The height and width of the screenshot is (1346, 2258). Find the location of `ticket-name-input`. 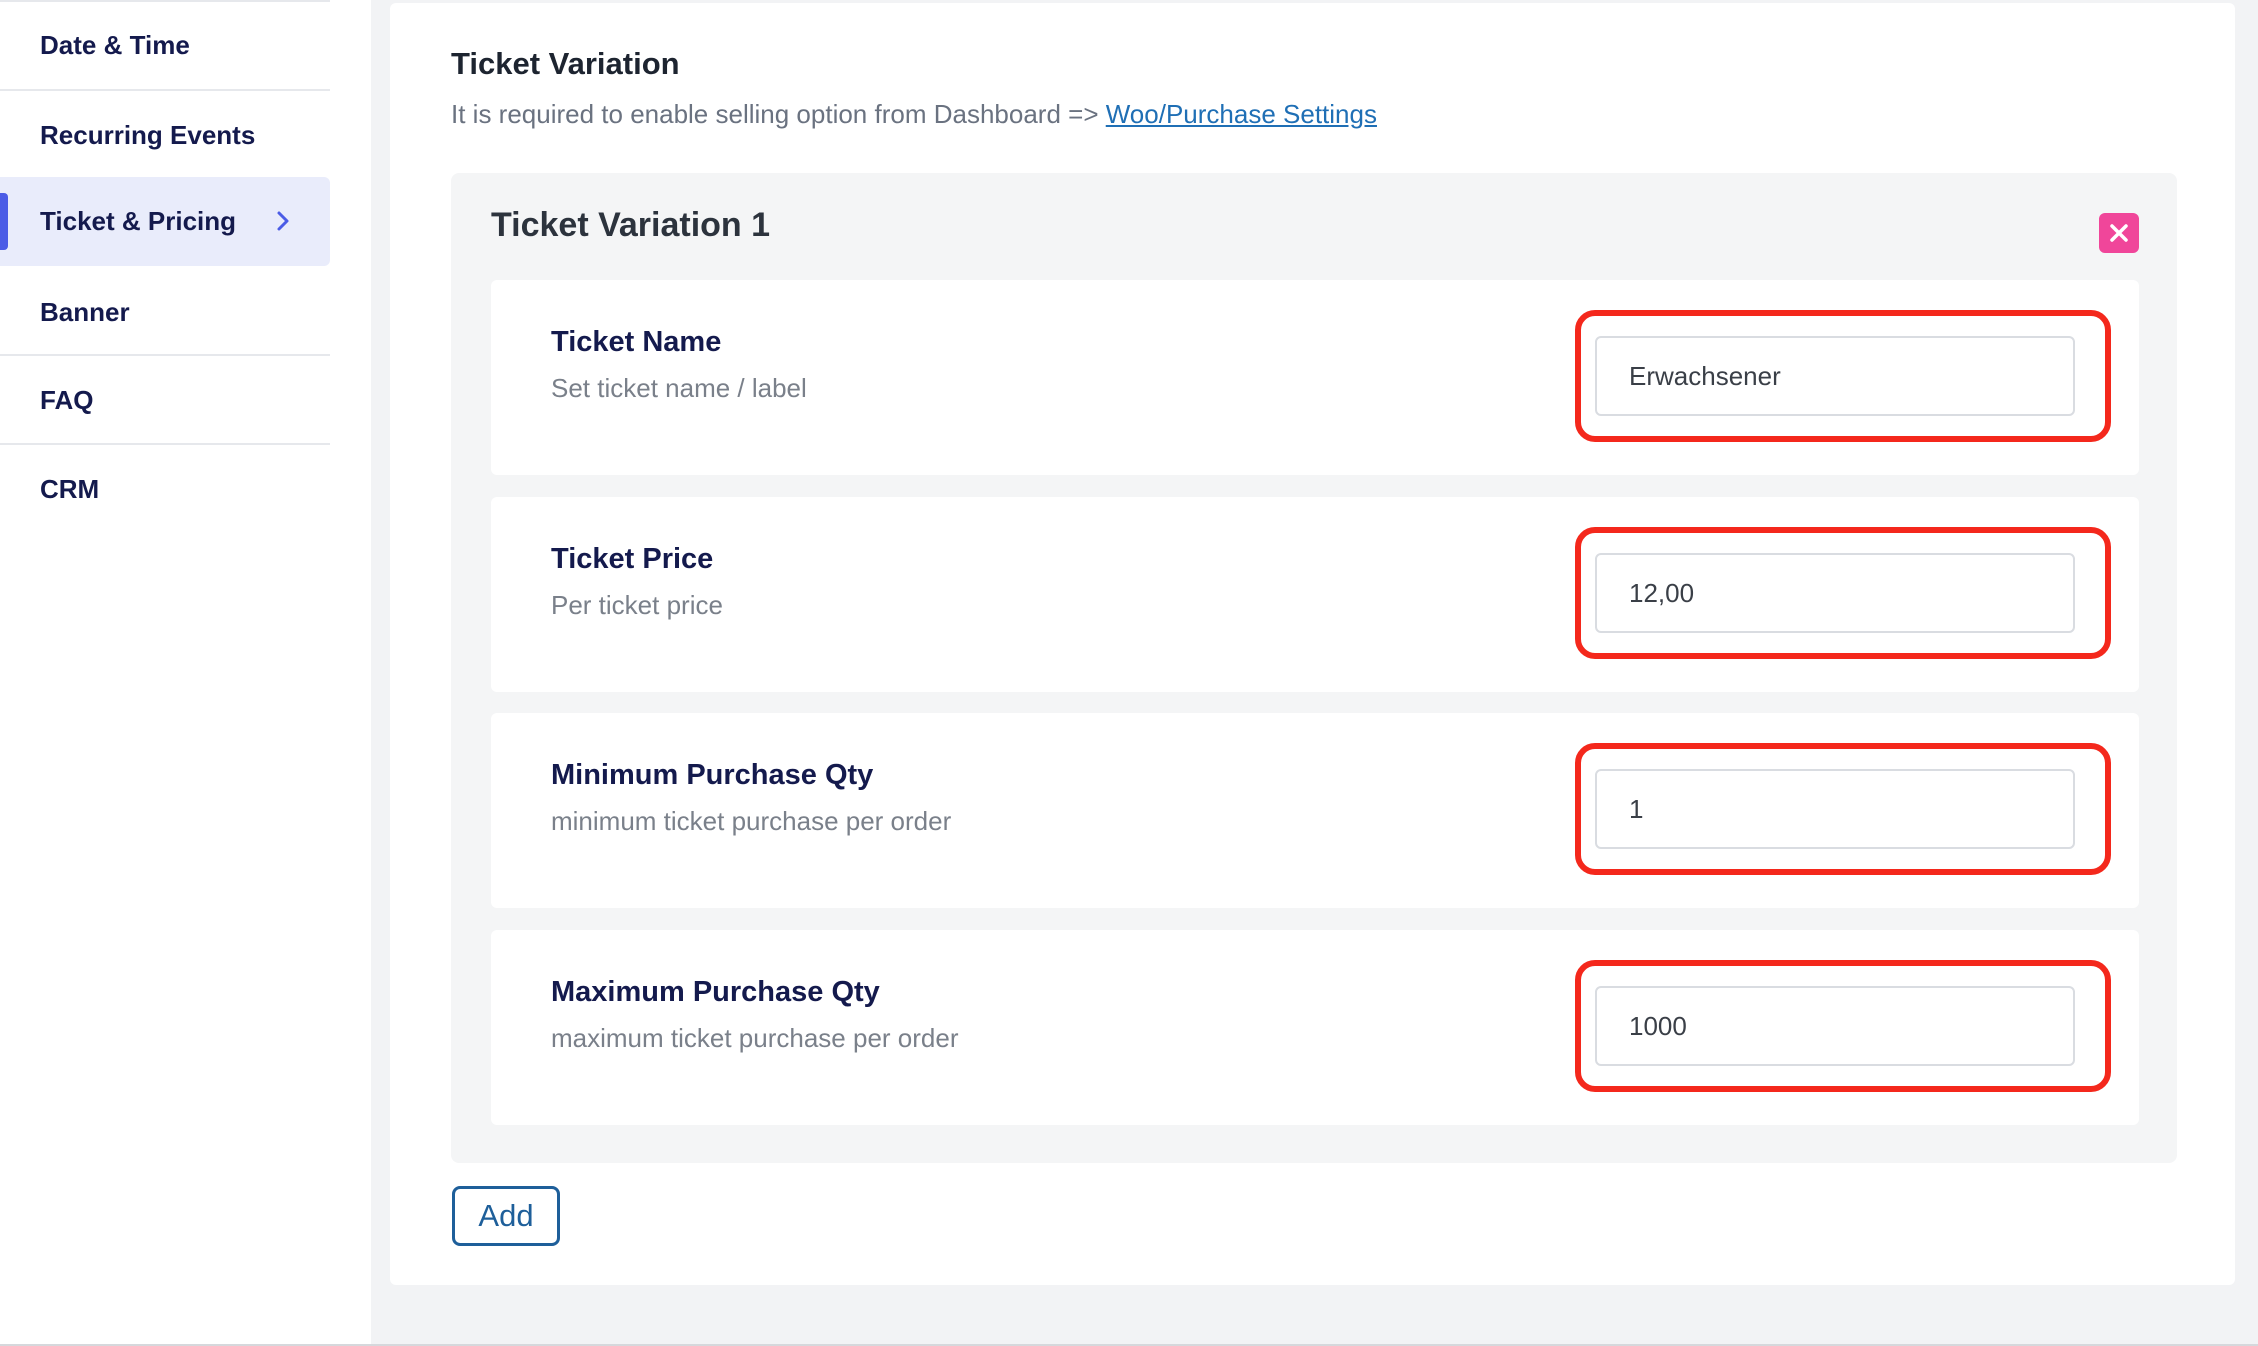

ticket-name-input is located at coordinates (1835, 376).